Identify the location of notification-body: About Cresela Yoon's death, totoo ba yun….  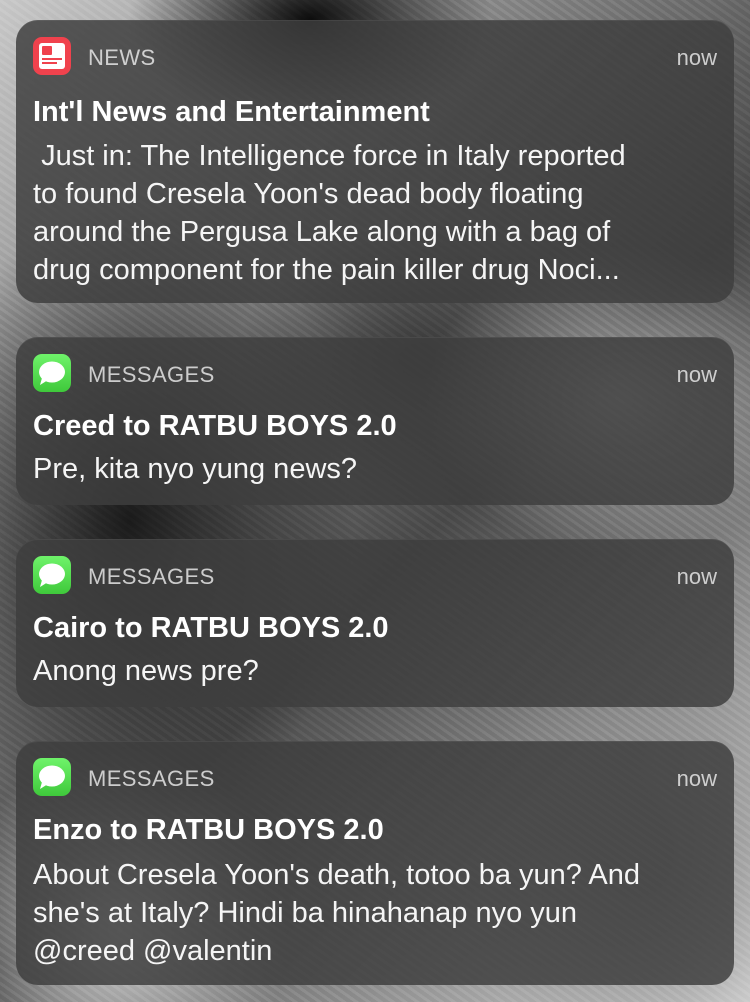
(336, 913).